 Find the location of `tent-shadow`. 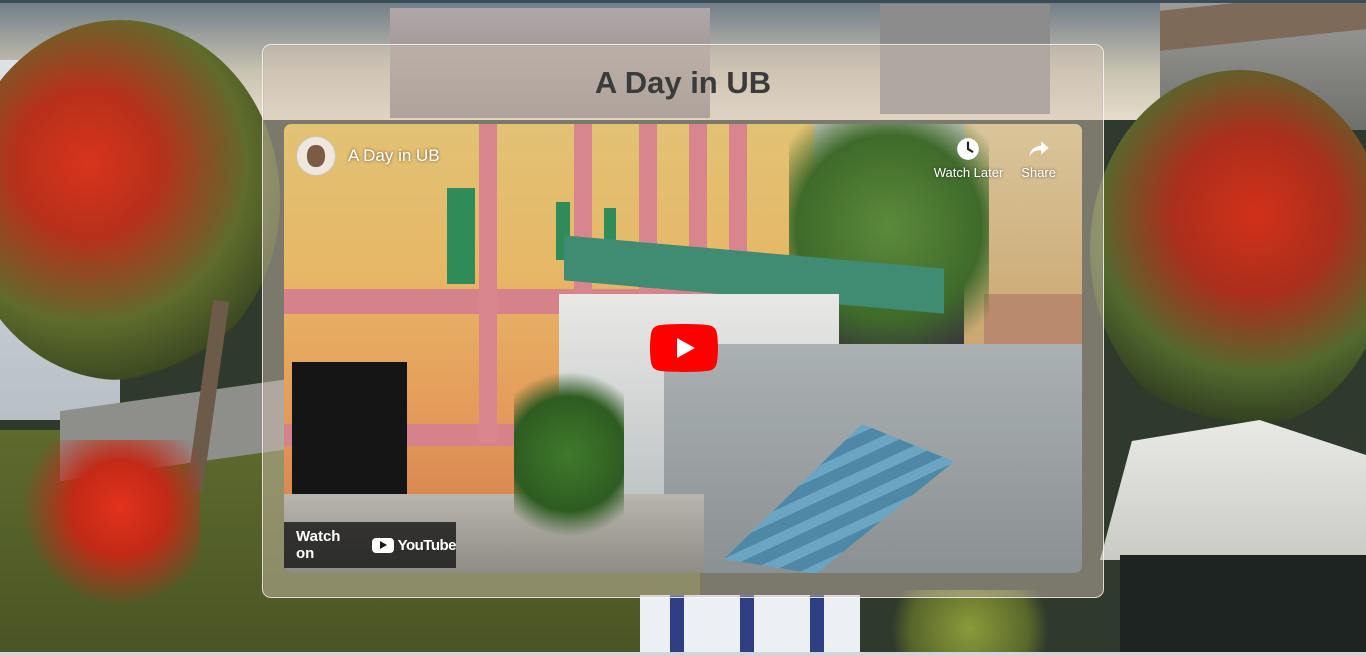

tent-shadow is located at coordinates (1243, 605).